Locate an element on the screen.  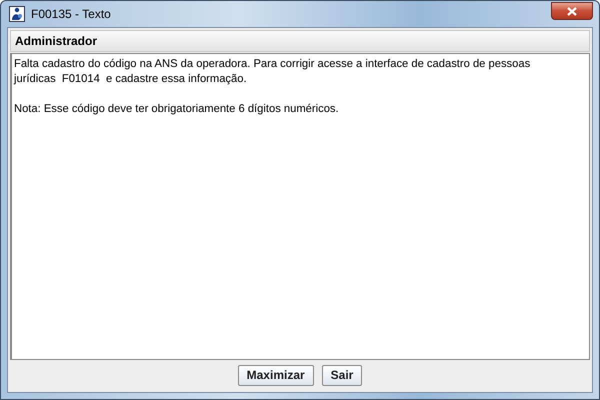
message-text: Nota: Esse código deve ter obrigatoriamente 6 dígitos numéricos. is located at coordinates (176, 109).